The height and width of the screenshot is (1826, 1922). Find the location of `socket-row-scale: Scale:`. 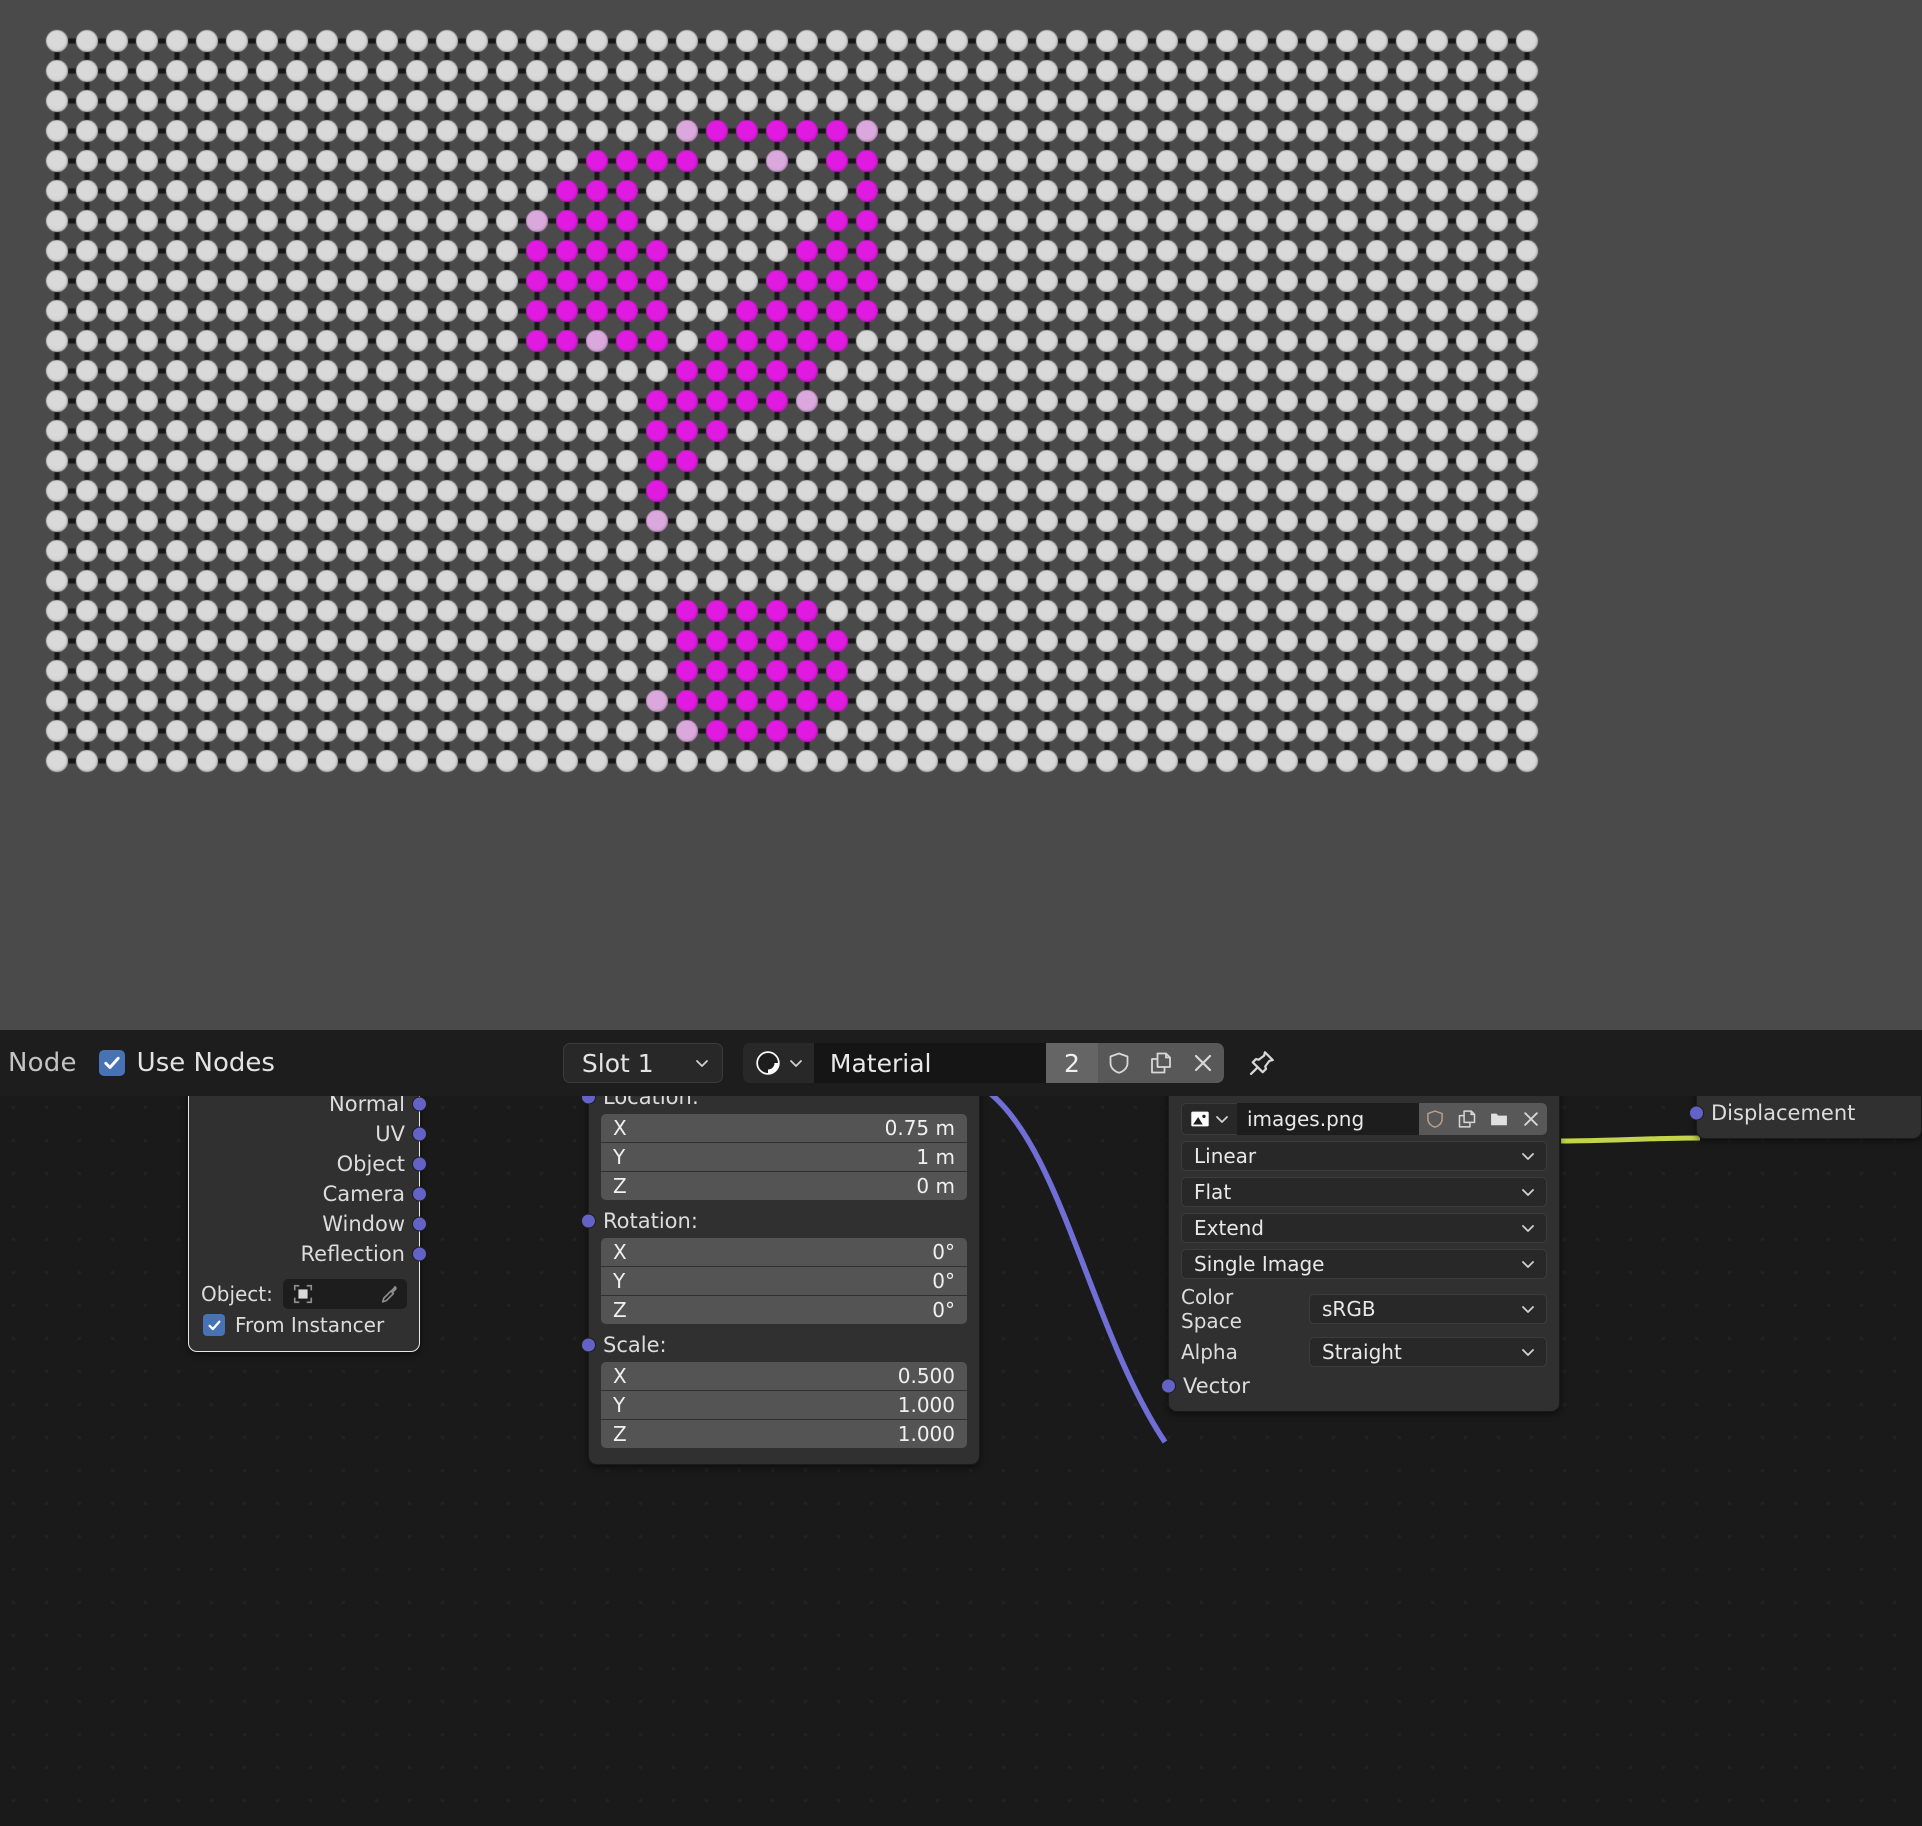

socket-row-scale: Scale: is located at coordinates (780, 1345).